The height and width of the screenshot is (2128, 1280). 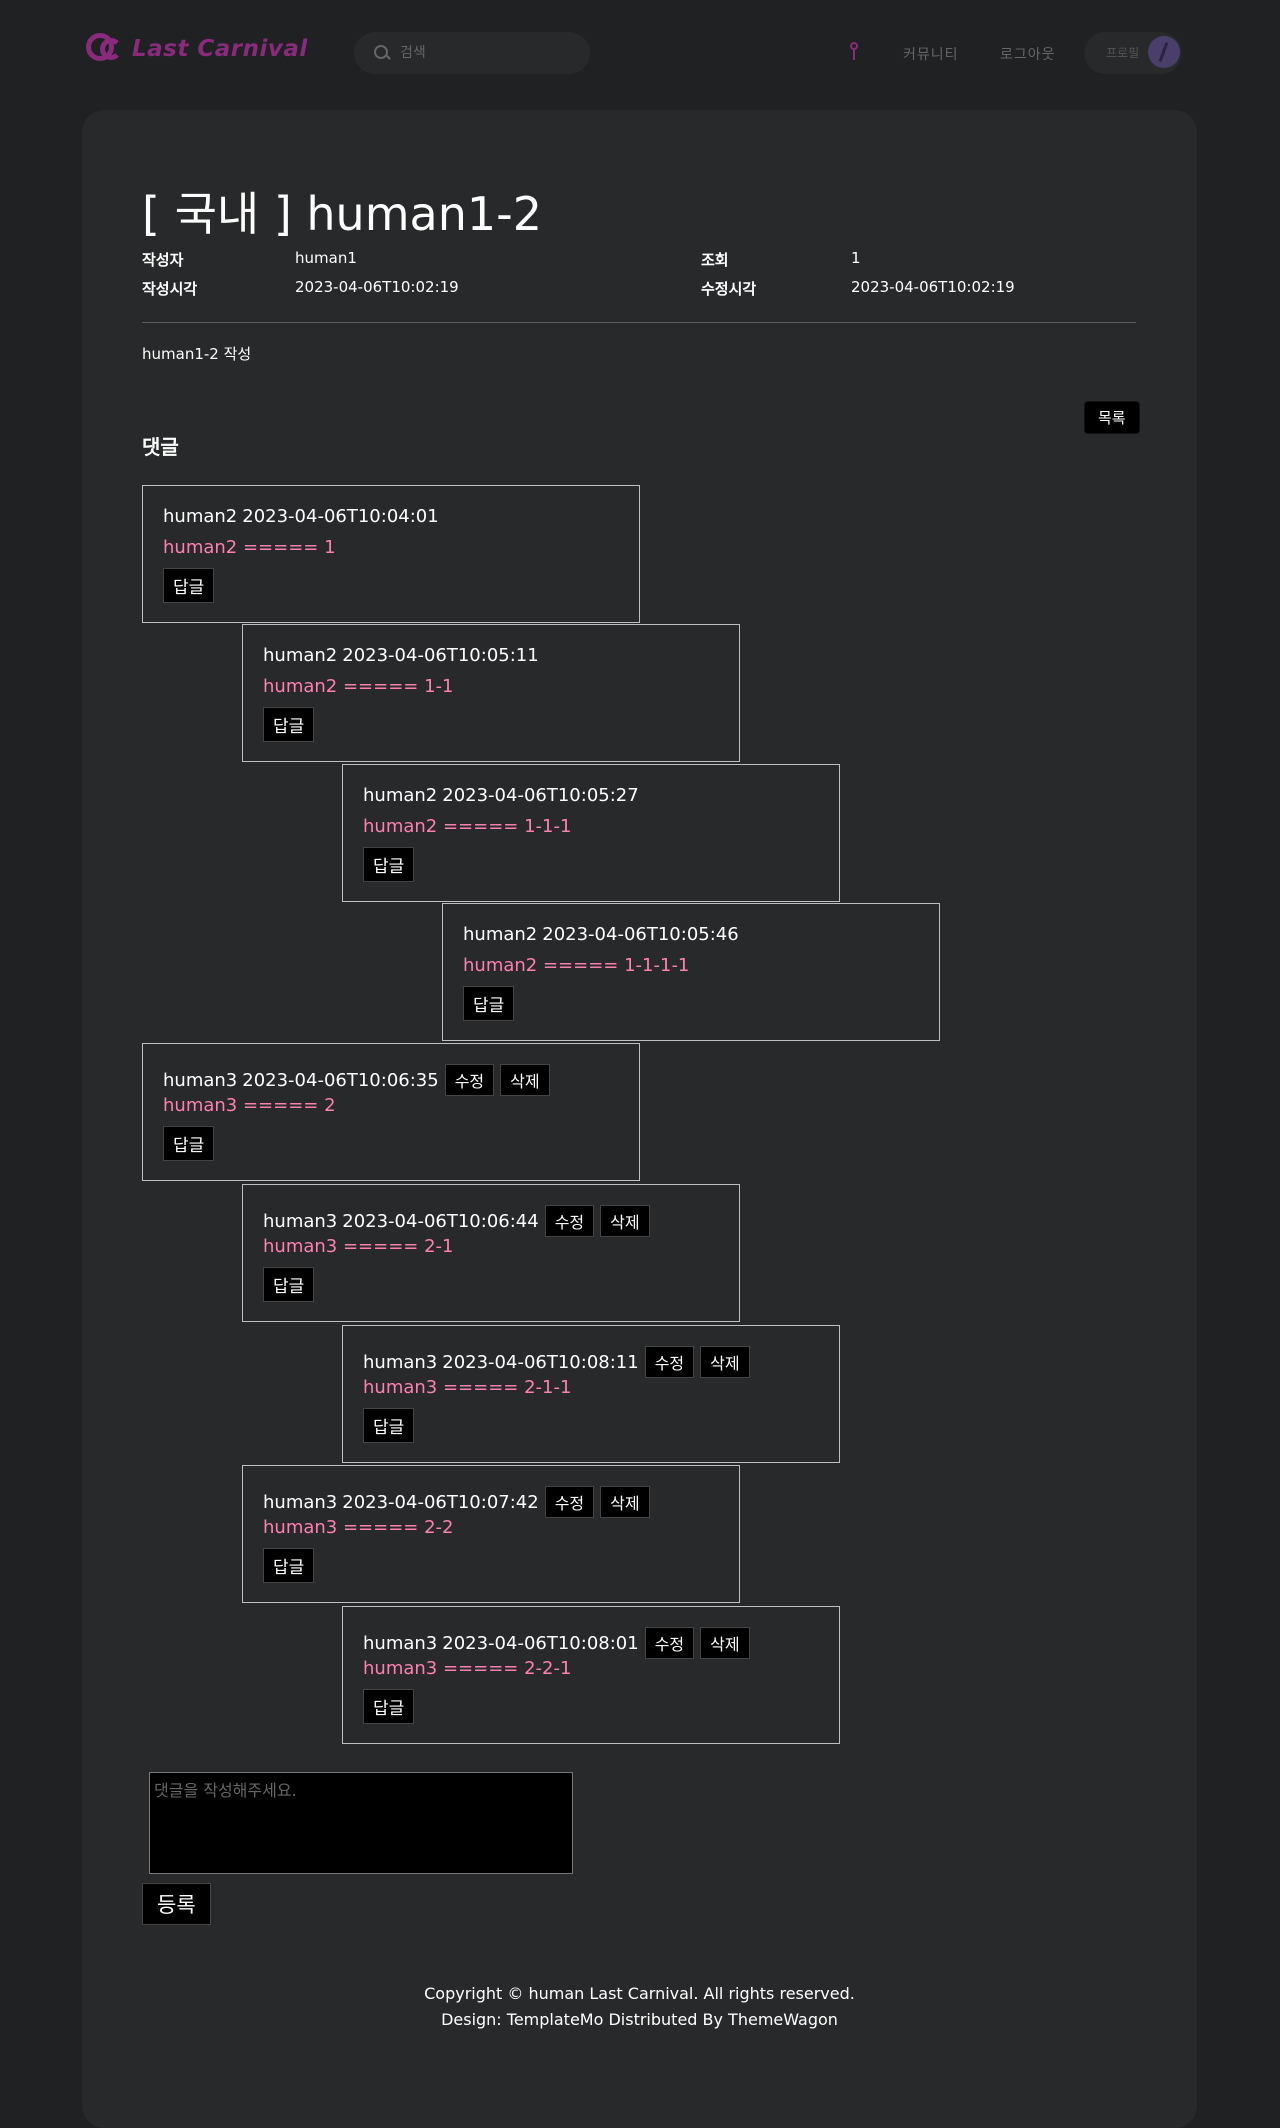 What do you see at coordinates (197, 354) in the screenshot?
I see `post-body: human1-2 작성` at bounding box center [197, 354].